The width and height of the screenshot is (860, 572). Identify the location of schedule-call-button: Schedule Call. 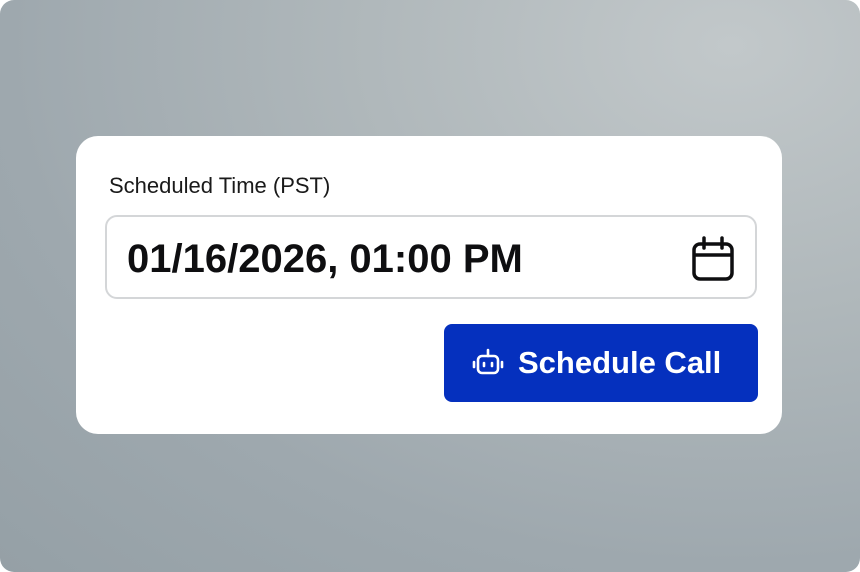
(601, 363).